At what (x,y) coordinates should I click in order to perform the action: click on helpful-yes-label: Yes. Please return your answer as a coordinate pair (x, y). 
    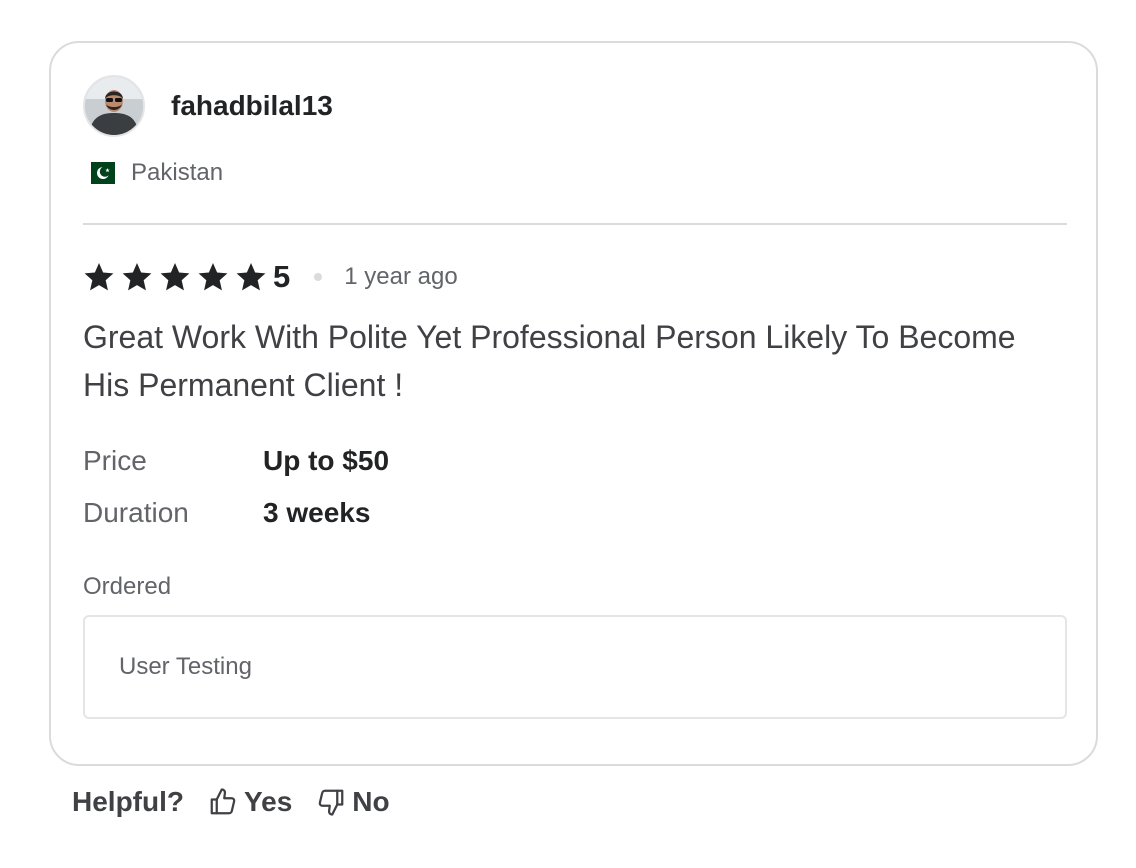
    Looking at the image, I should click on (268, 801).